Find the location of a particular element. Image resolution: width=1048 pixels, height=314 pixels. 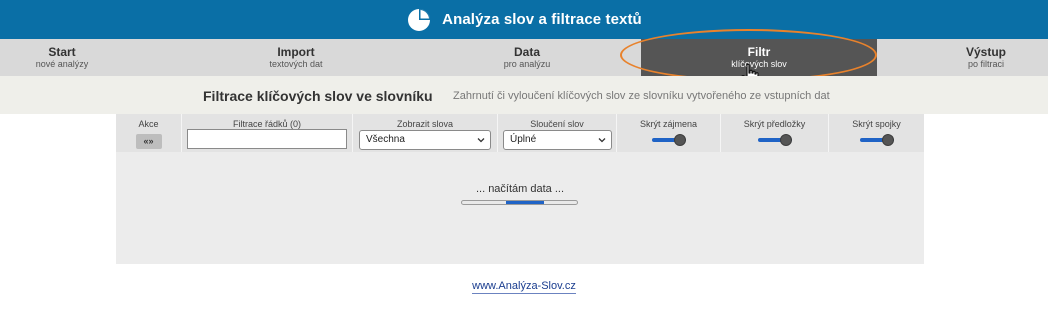

hide-conjunctions-toggle is located at coordinates (876, 140).